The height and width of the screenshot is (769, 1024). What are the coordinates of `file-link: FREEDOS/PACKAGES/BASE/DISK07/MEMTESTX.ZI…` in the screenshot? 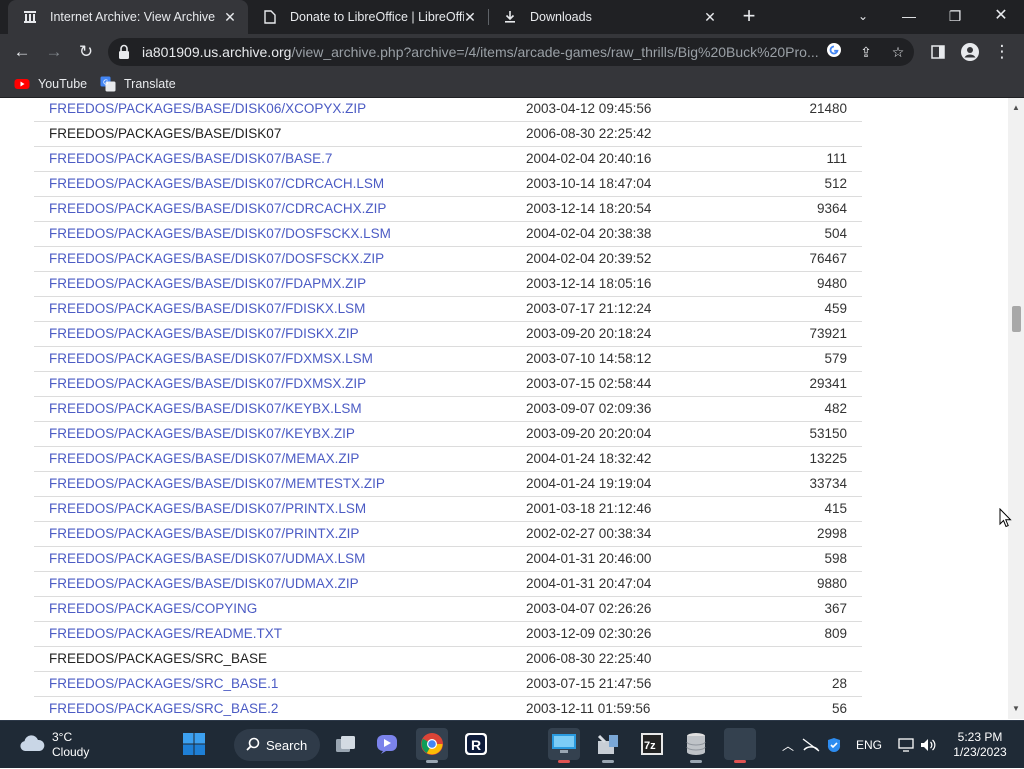 It's located at (217, 484).